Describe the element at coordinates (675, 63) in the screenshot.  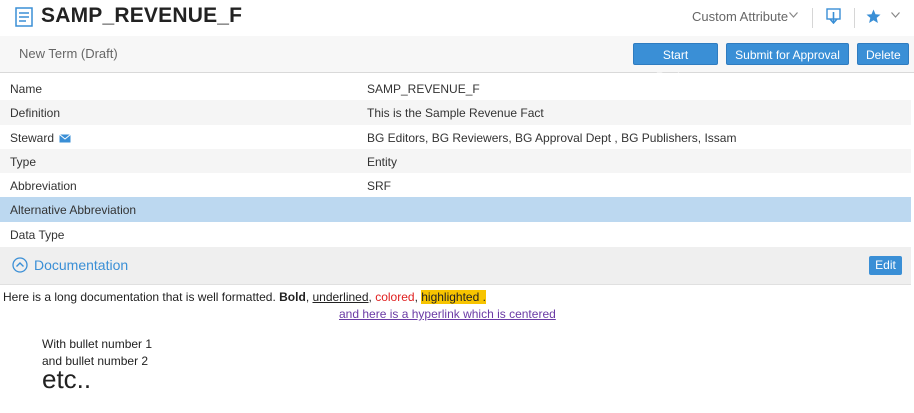
I see `start-review-button: Start Review` at that location.